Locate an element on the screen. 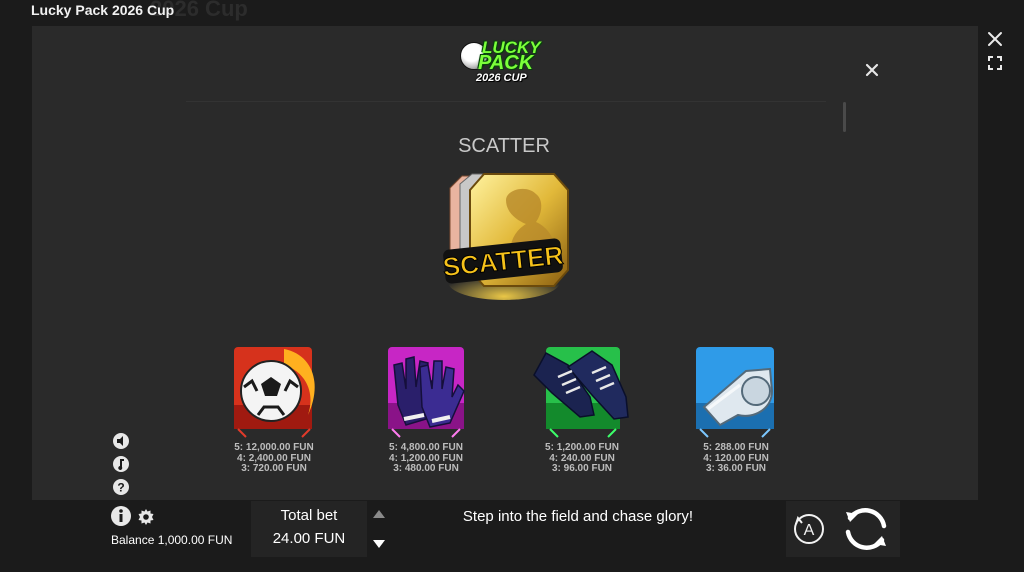 The height and width of the screenshot is (572, 1024). payout-5: 5: 12,000.00 FUN is located at coordinates (274, 447).